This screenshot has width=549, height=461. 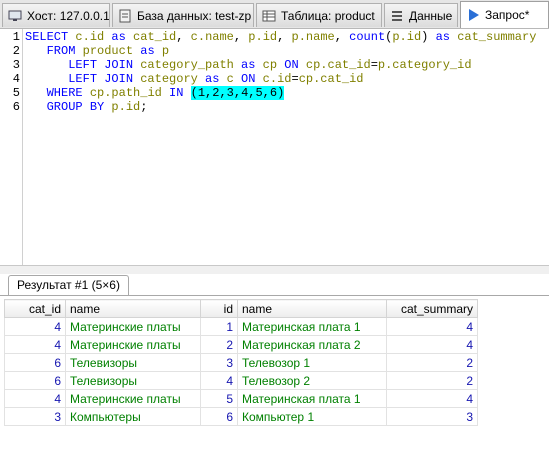 I want to click on table-row: 6 Телевизоры 3 Телевозор 12, so click(x=241, y=362).